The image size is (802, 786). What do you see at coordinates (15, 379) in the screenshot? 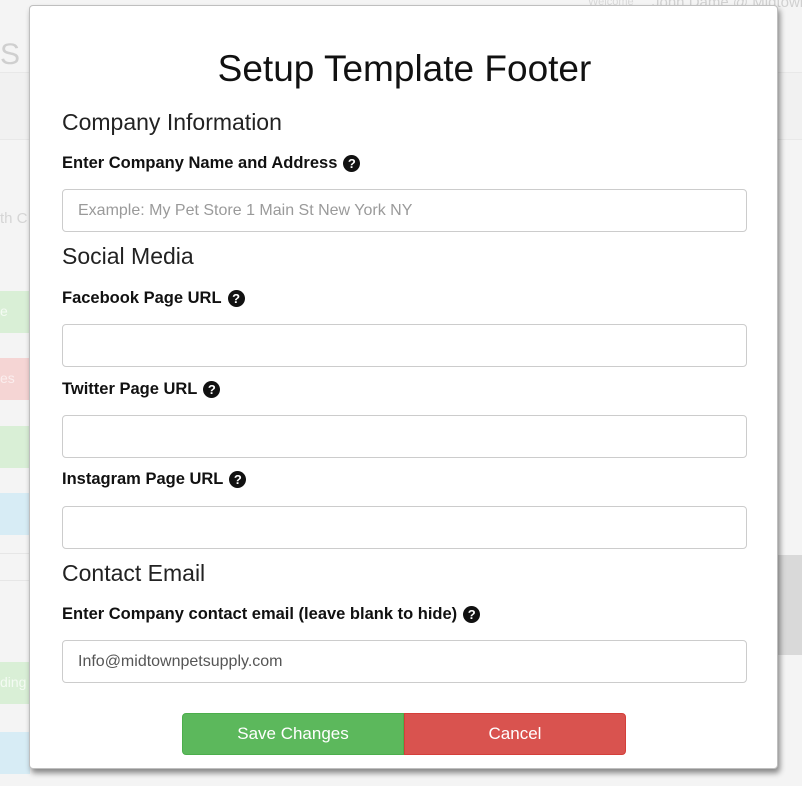
I see `background-button: es` at bounding box center [15, 379].